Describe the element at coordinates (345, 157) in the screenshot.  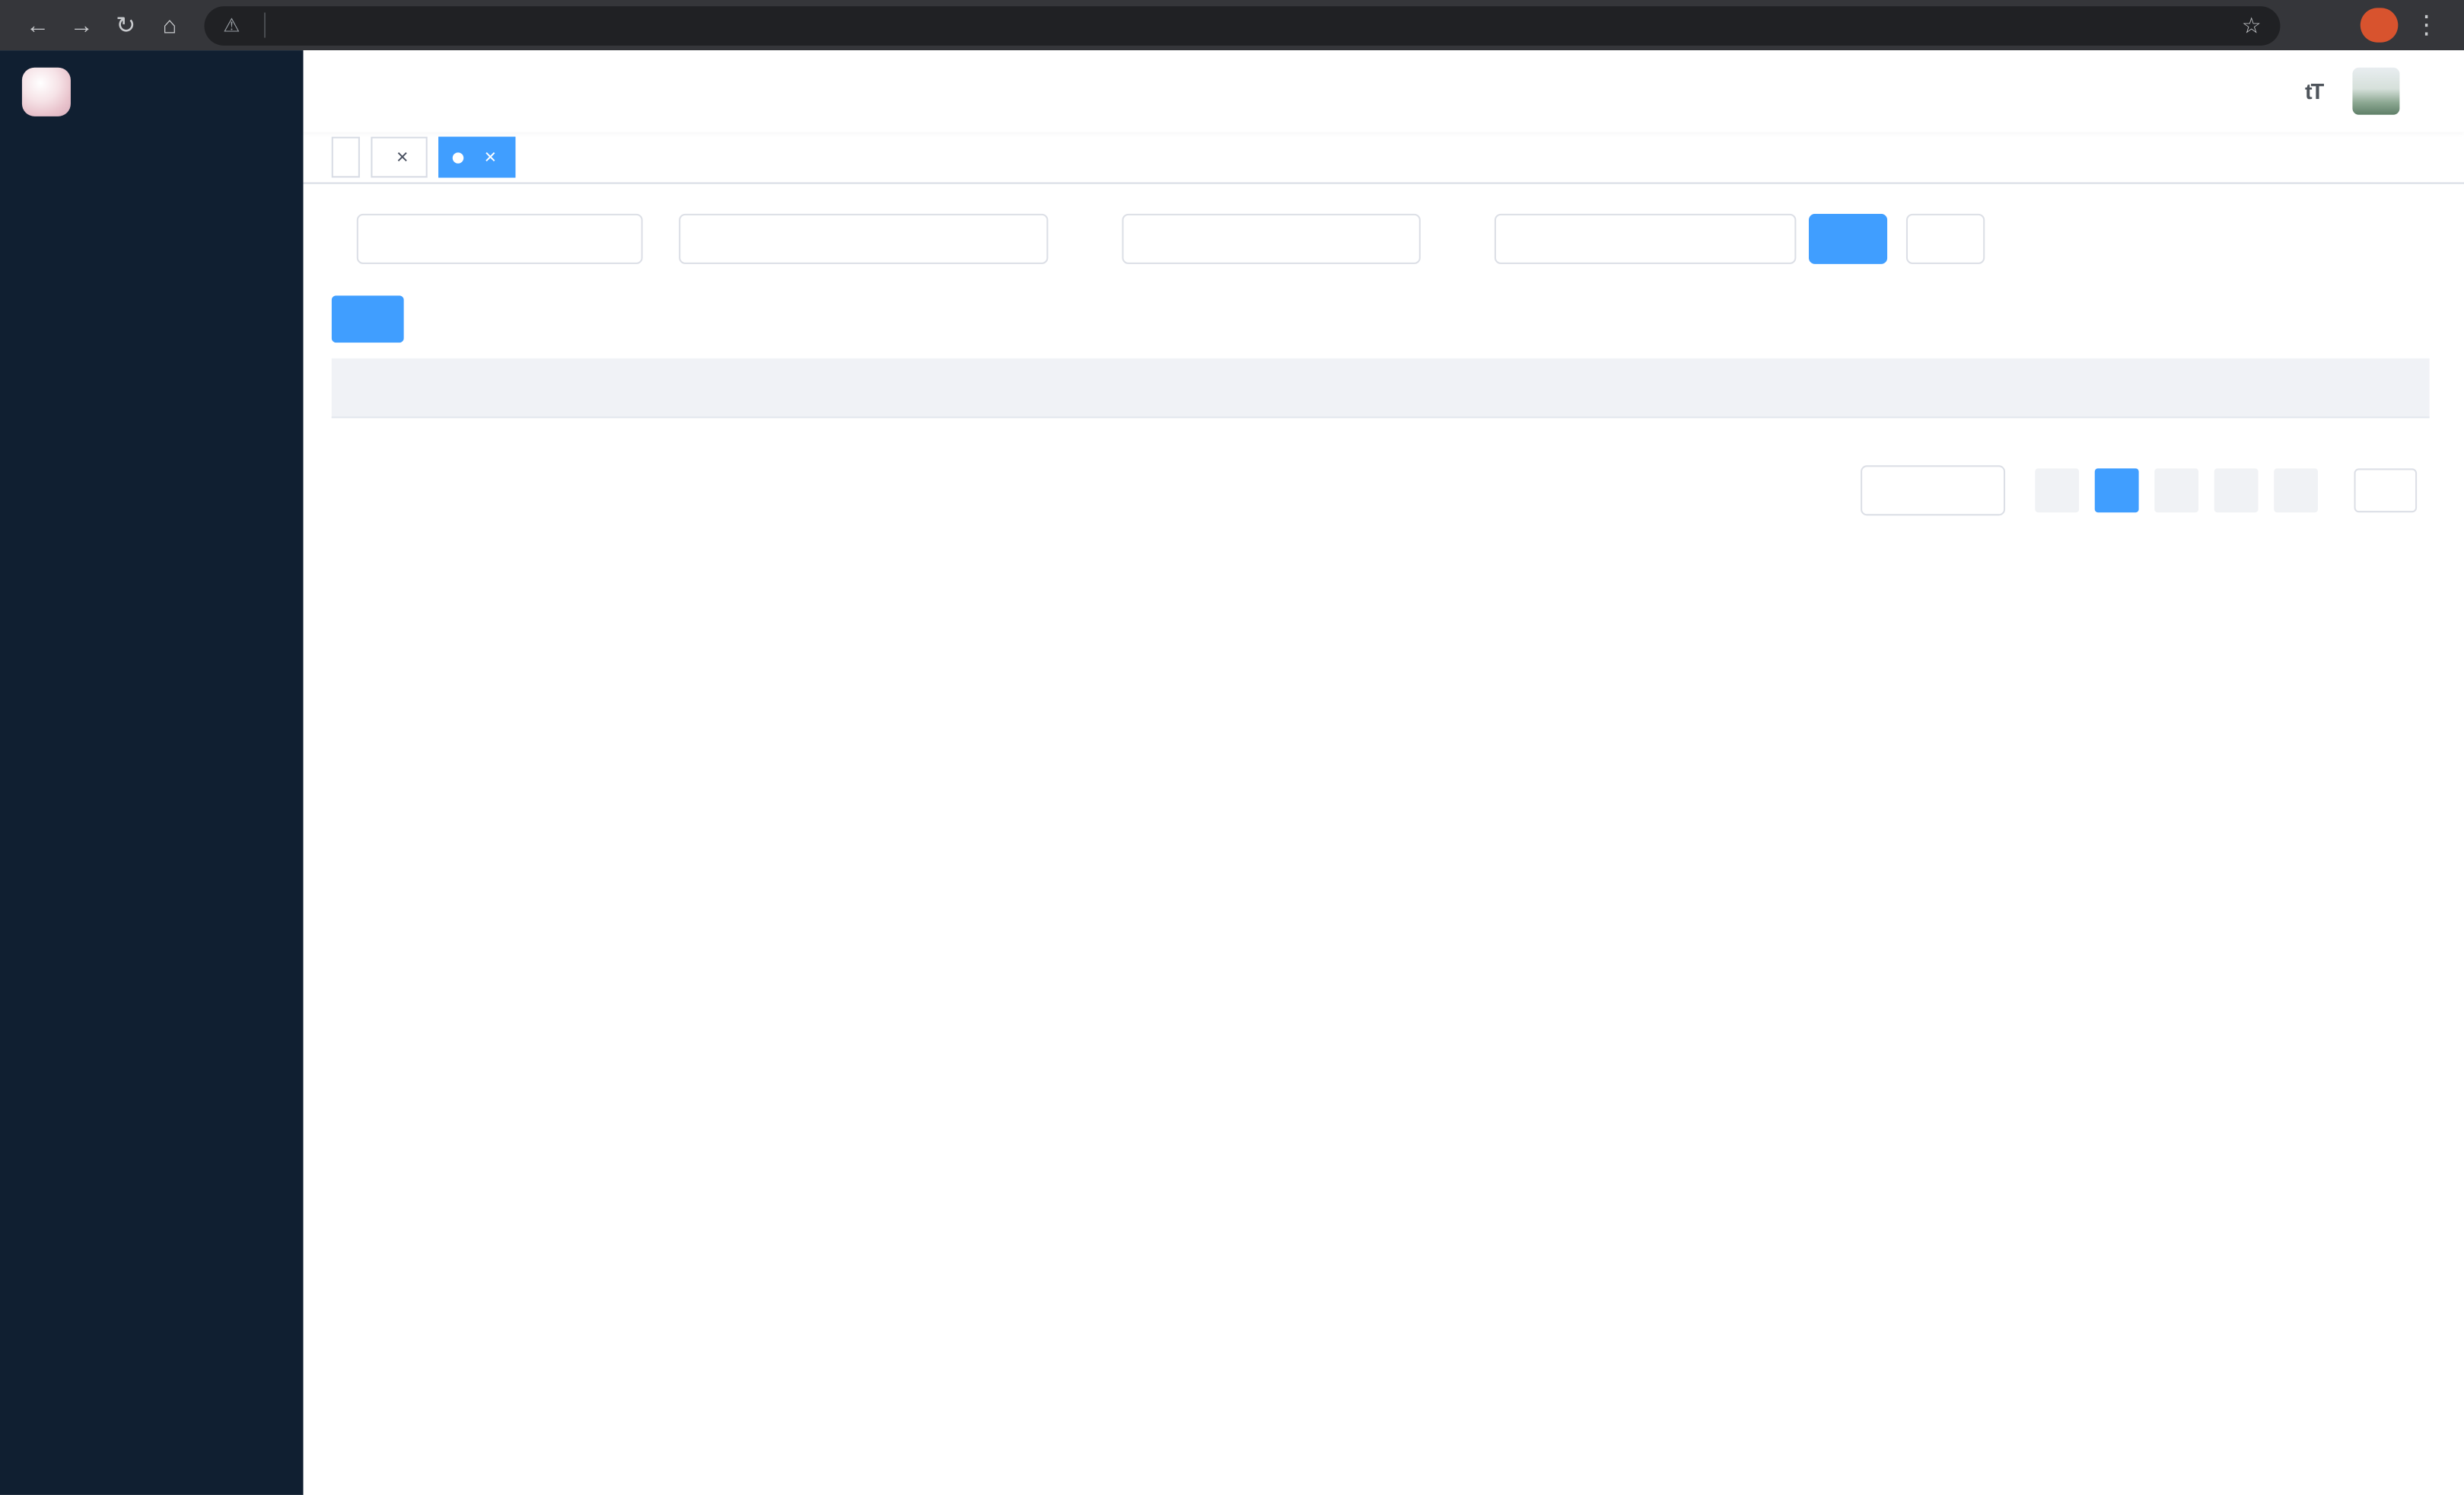
I see `tab-home` at that location.